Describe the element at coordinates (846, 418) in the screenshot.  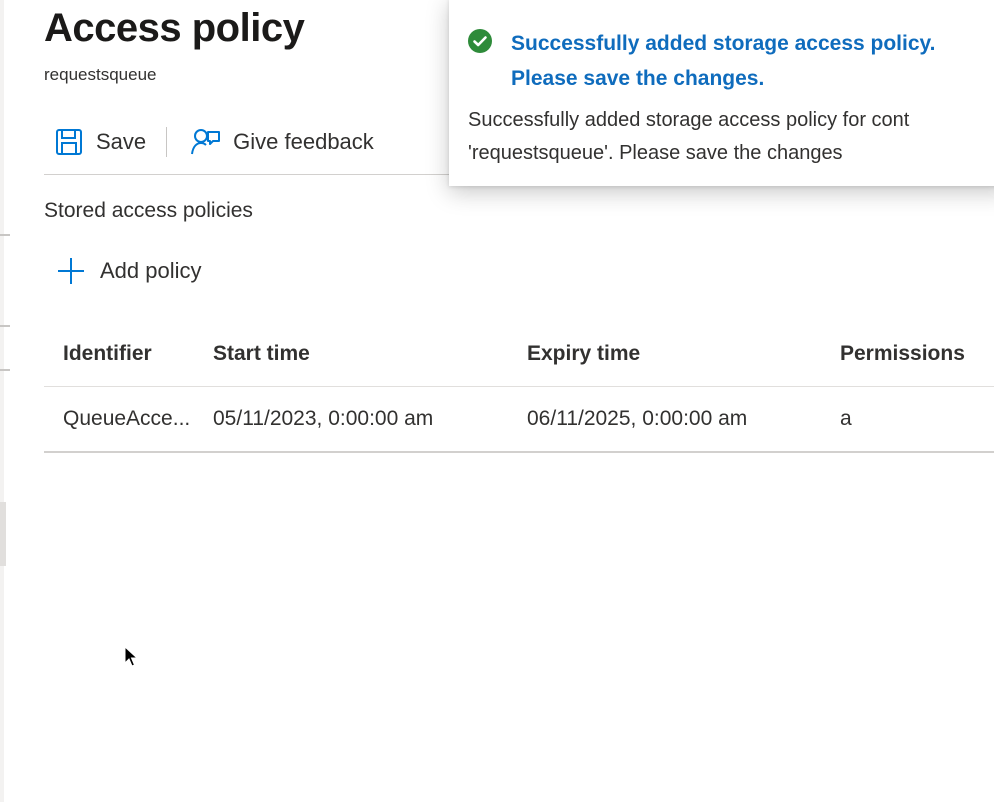
I see `permissions-cell: a` at that location.